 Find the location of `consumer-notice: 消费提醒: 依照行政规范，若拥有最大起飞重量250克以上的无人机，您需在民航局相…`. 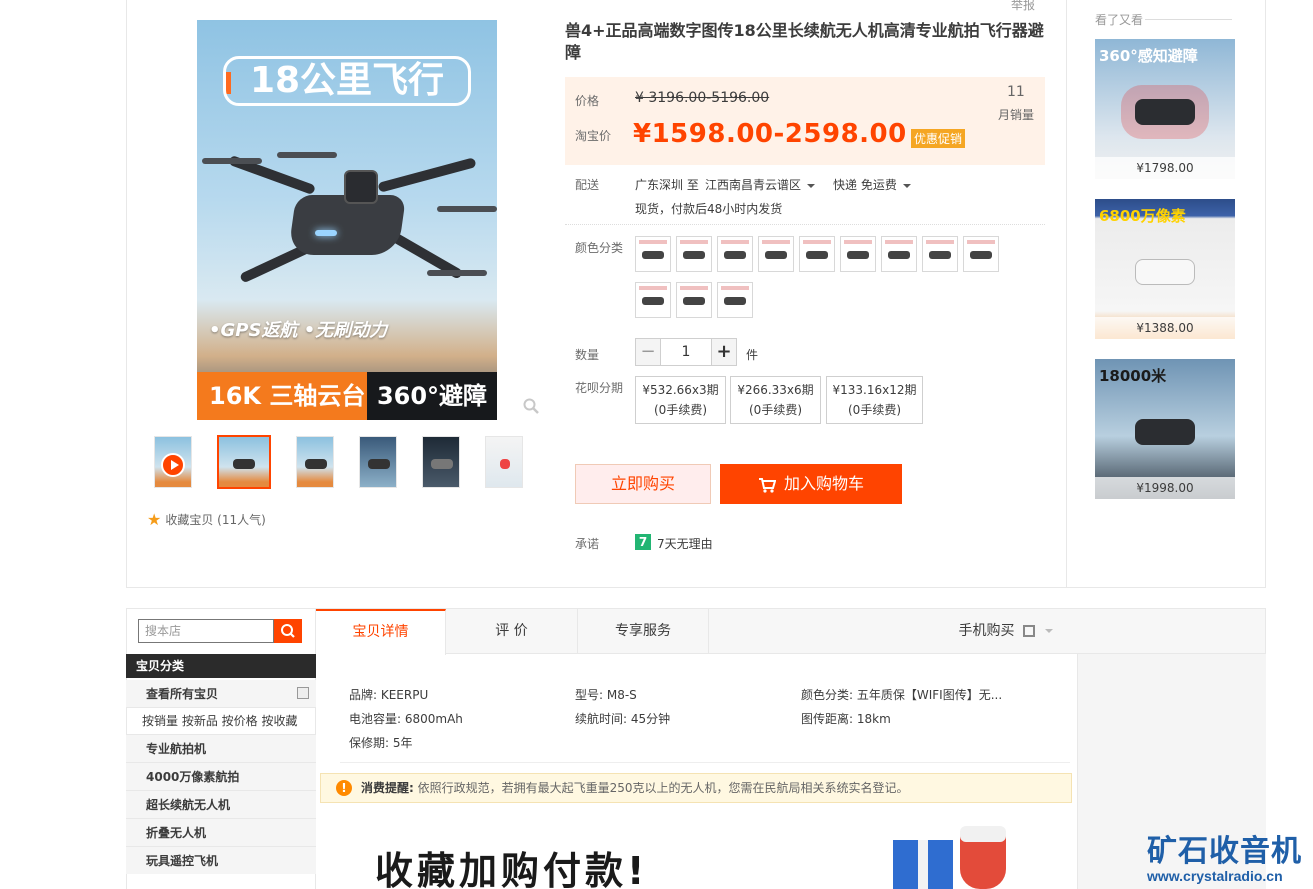

consumer-notice: 消费提醒: 依照行政规范，若拥有最大起飞重量250克以上的无人机，您需在民航局相… is located at coordinates (696, 788).